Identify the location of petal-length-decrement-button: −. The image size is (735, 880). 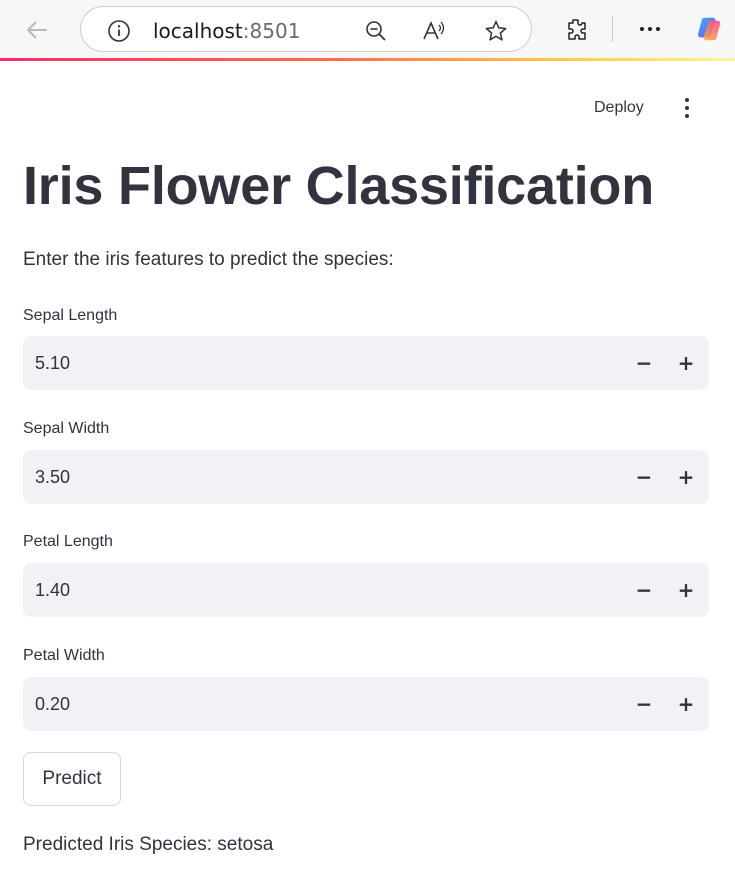
(644, 590).